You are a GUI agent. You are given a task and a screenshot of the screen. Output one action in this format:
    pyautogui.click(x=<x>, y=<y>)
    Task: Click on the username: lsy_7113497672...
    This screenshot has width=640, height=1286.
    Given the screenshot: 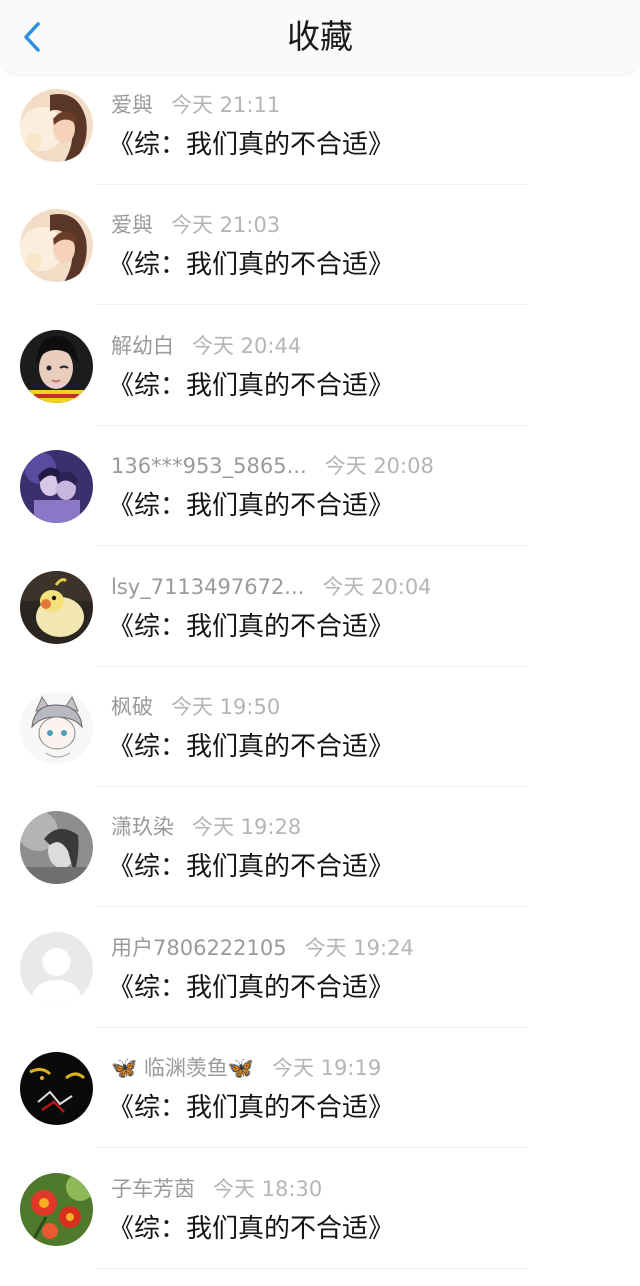 What is the action you would take?
    pyautogui.click(x=207, y=587)
    